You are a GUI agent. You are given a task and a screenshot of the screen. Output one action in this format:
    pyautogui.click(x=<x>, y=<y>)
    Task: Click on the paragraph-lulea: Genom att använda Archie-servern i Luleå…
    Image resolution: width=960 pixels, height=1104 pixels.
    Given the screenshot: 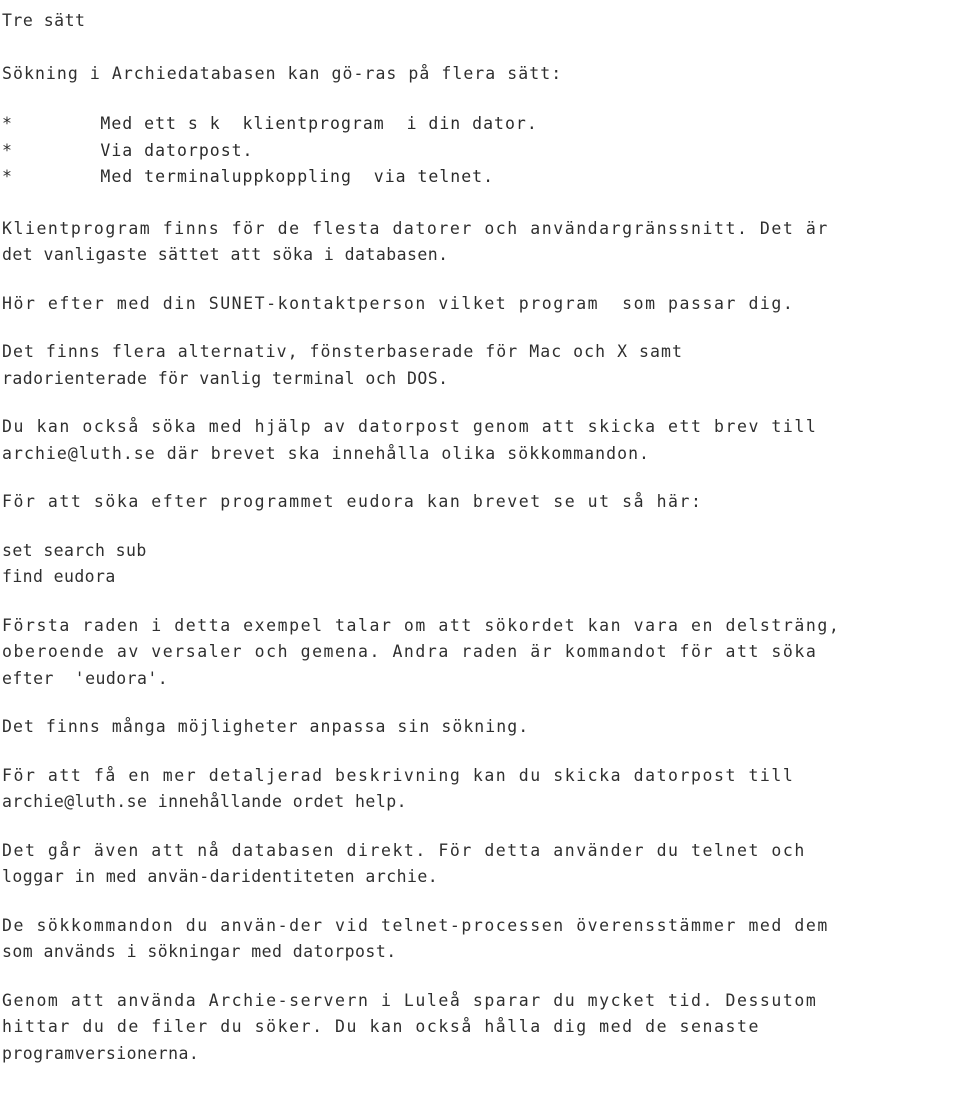 What is the action you would take?
    pyautogui.click(x=481, y=1028)
    